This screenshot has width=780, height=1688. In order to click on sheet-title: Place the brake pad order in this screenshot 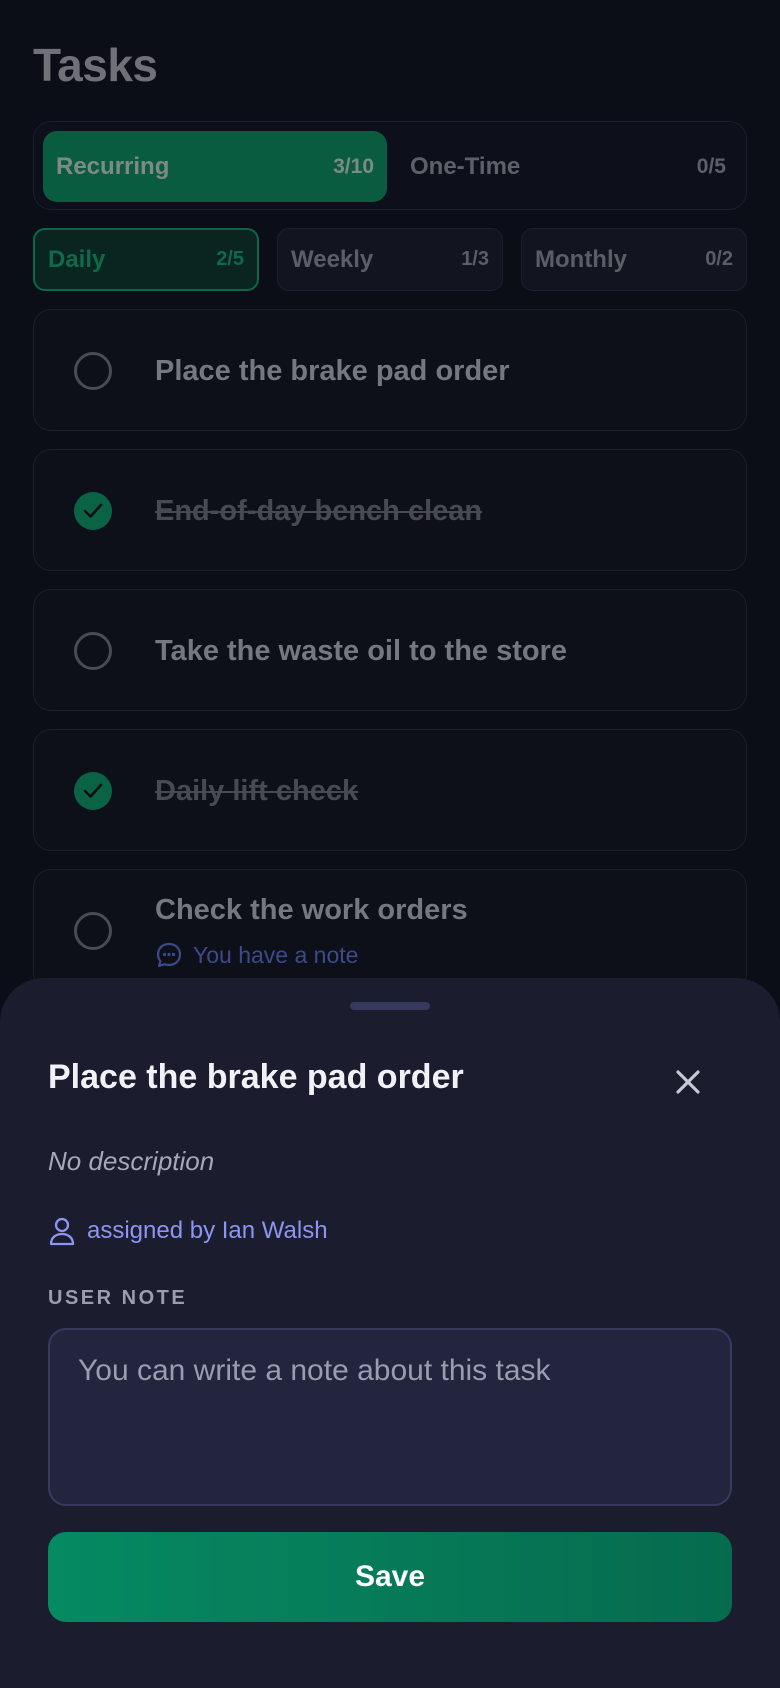, I will do `click(256, 1077)`.